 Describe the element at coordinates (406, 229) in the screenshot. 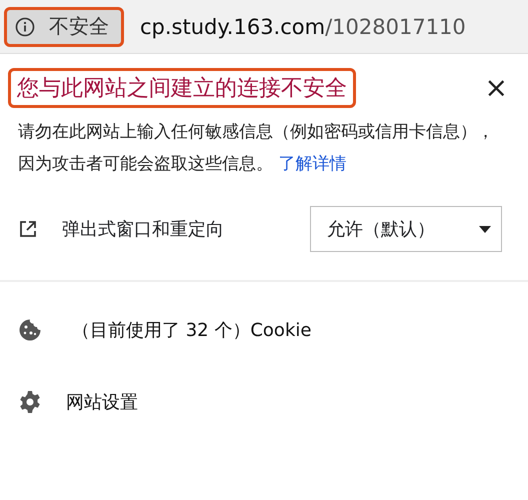

I see `permission-dropdown: 允许（默认）` at that location.